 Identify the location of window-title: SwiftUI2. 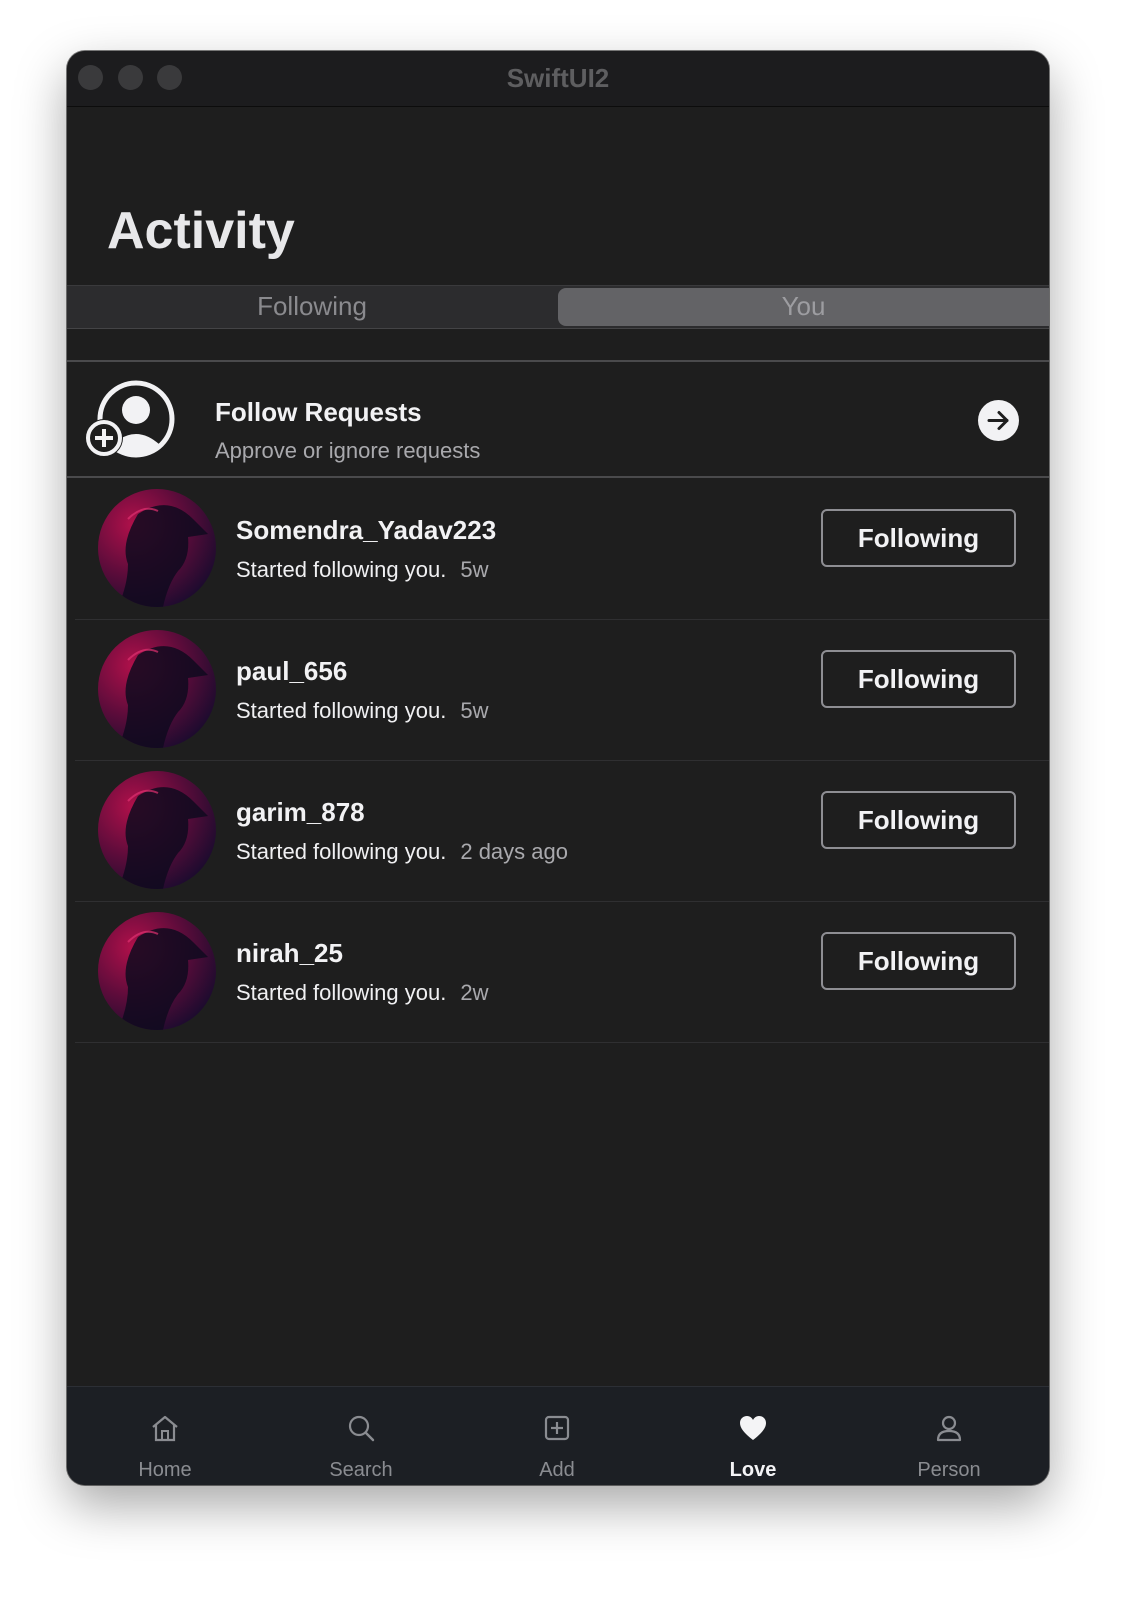
(558, 78).